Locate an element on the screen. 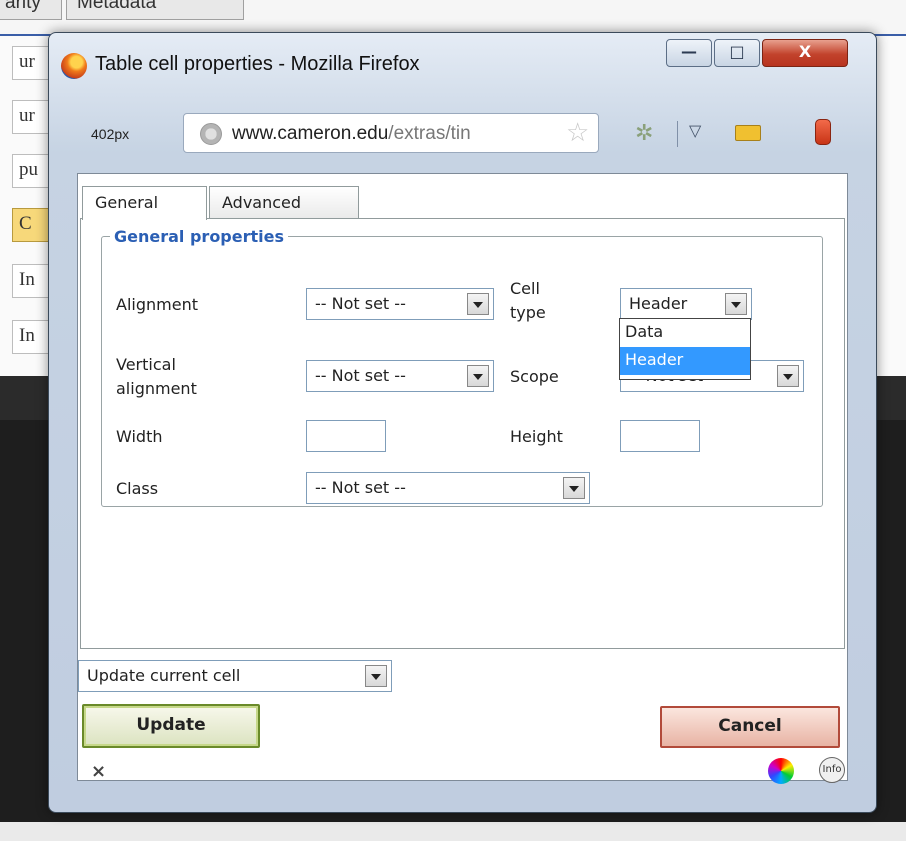  cell-type-option-data: Data is located at coordinates (685, 333).